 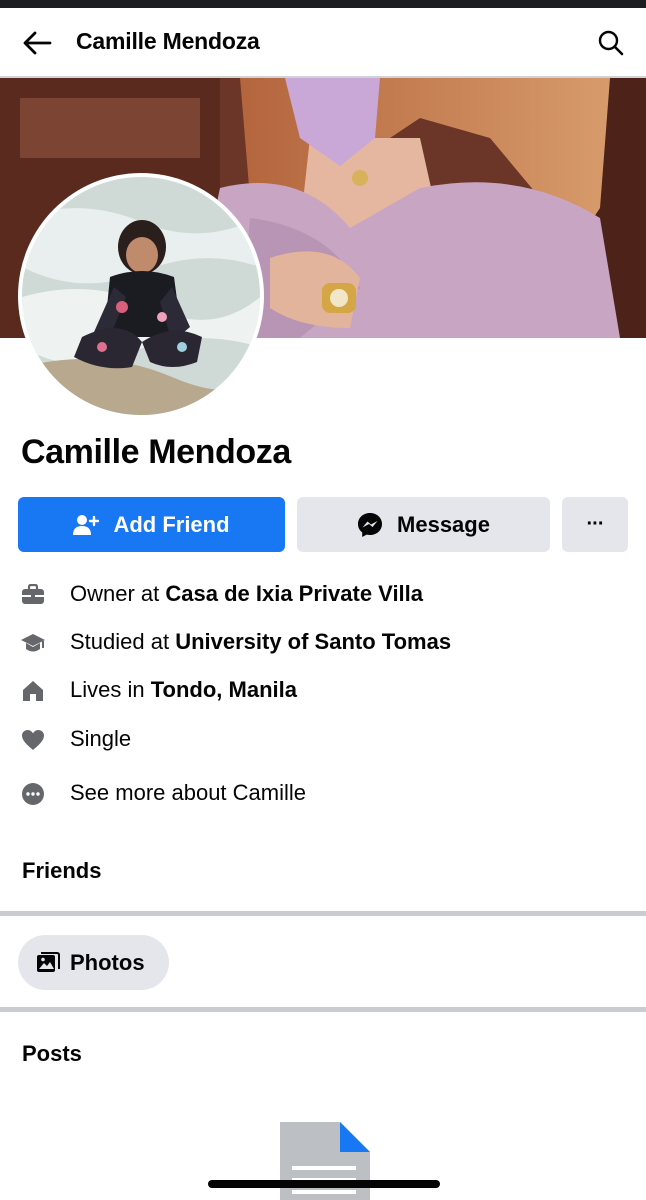 I want to click on more-options-icon: ···, so click(x=595, y=524).